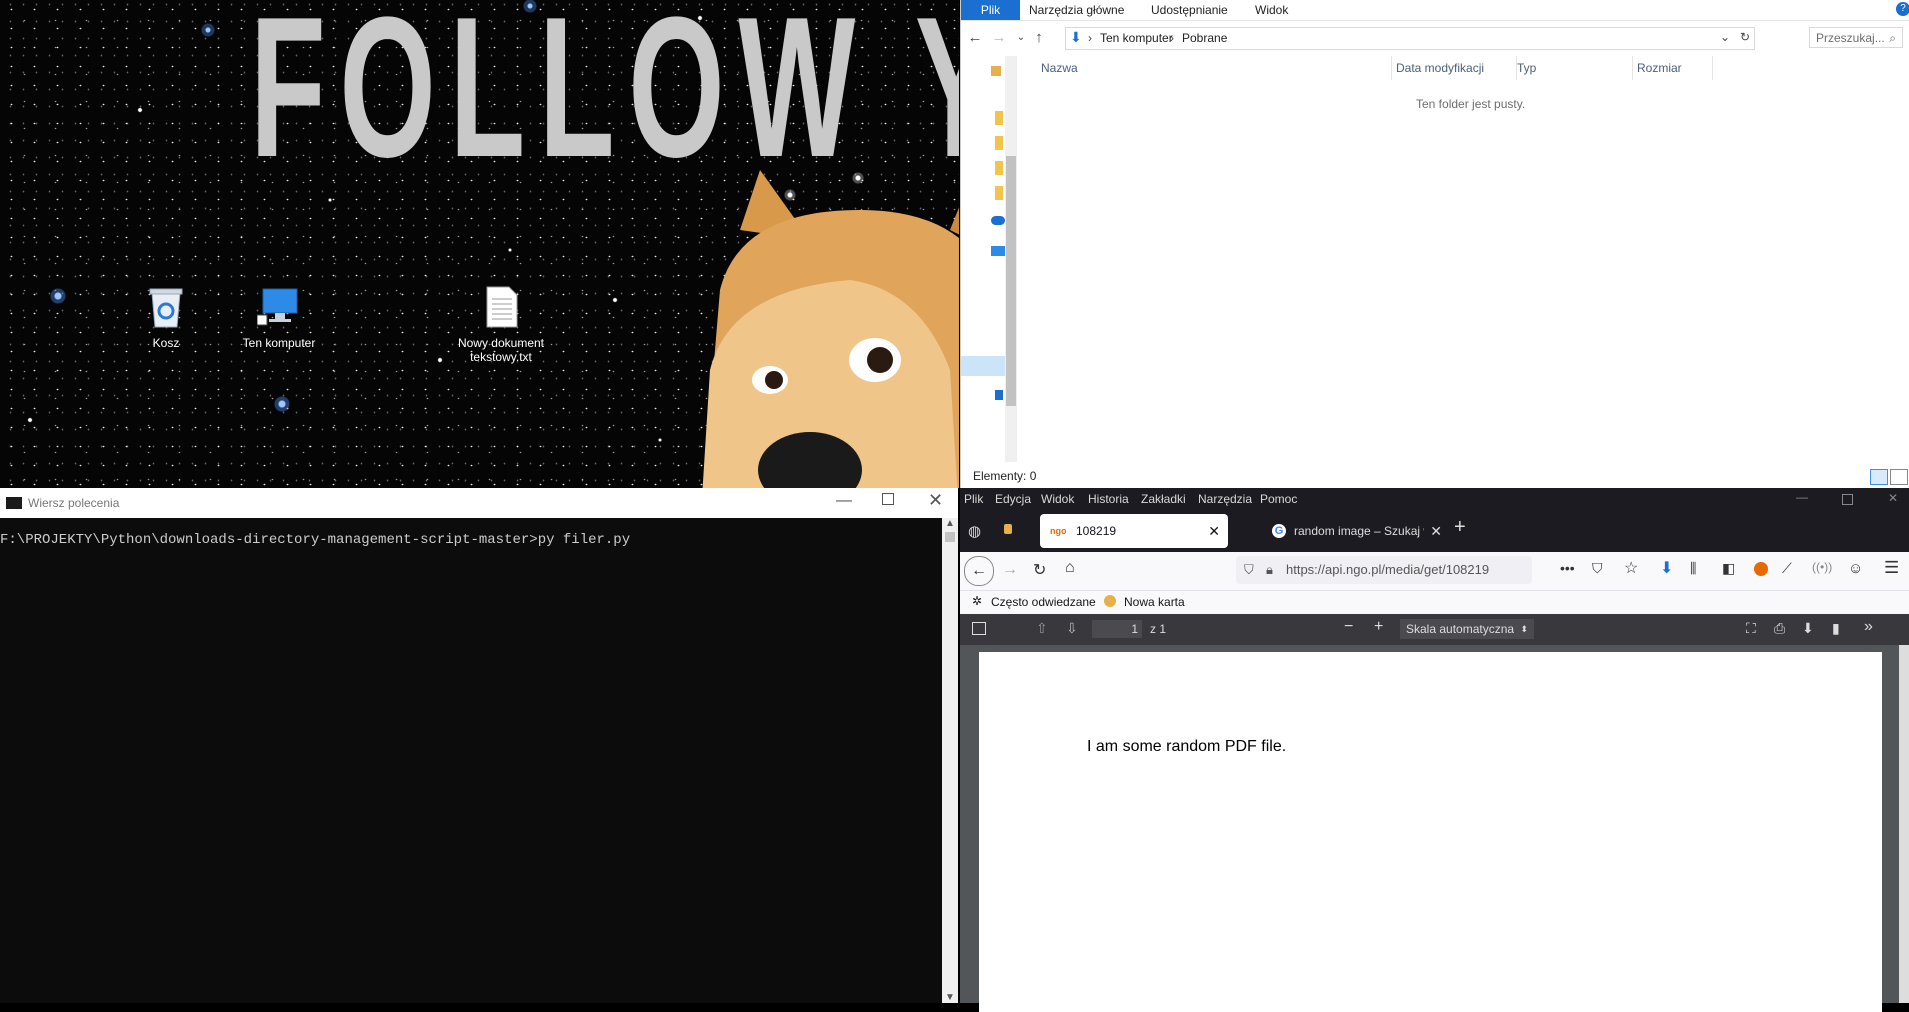 Image resolution: width=1909 pixels, height=1012 pixels. Describe the element at coordinates (1154, 602) in the screenshot. I see `bookmark-new-tab: Nowa karta` at that location.